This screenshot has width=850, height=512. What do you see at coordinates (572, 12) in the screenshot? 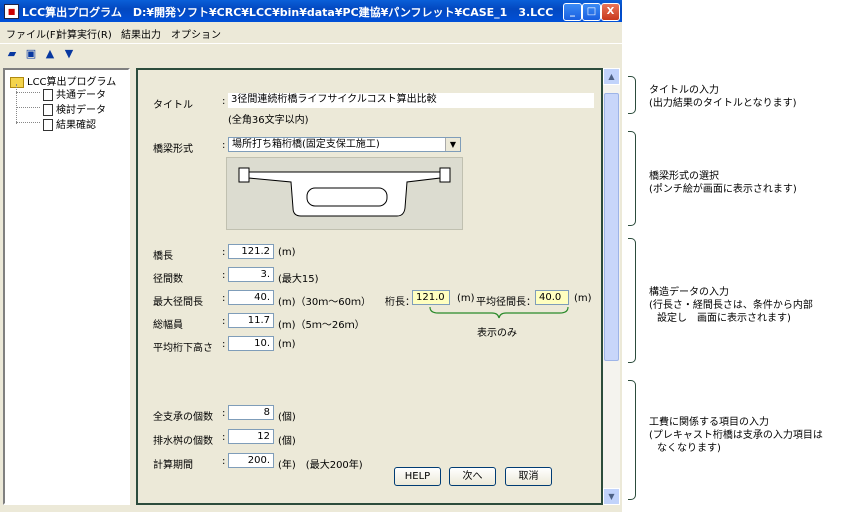
I see `minimize-button: _` at bounding box center [572, 12].